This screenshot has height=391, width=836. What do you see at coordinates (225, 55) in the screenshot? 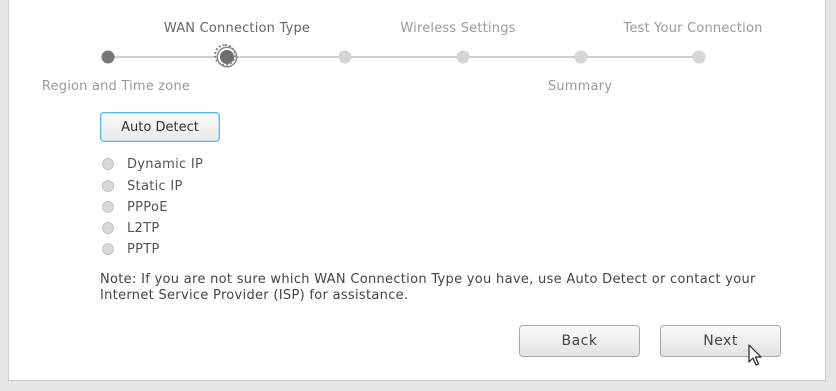
I see `step-dot-wan-current` at bounding box center [225, 55].